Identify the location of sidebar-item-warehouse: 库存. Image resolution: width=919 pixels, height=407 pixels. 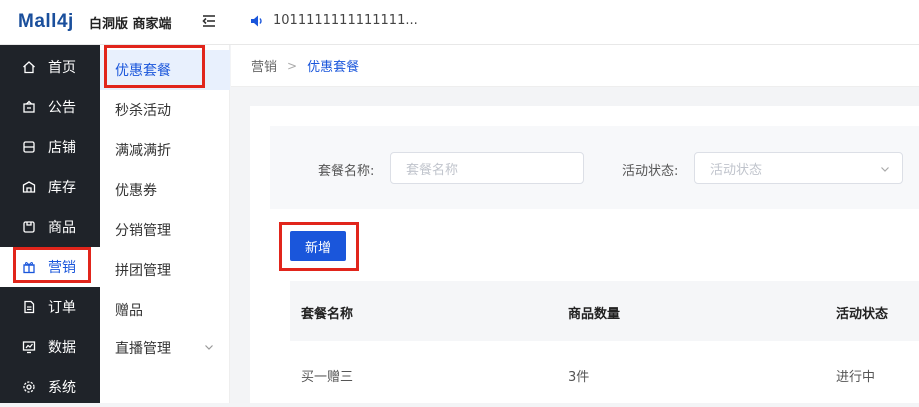
(50, 187).